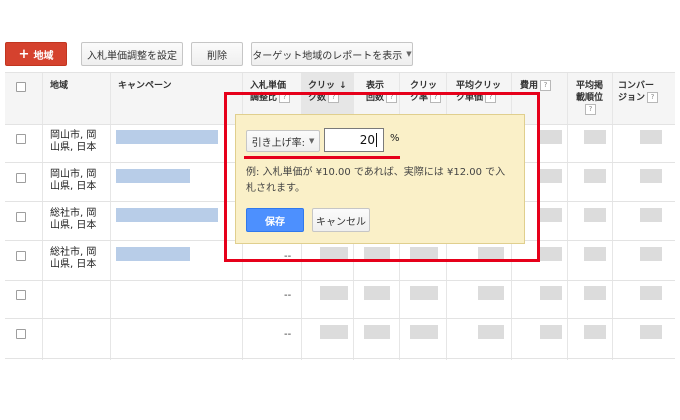  I want to click on target-report-label: ターゲット地域のレポートを表示, so click(327, 56).